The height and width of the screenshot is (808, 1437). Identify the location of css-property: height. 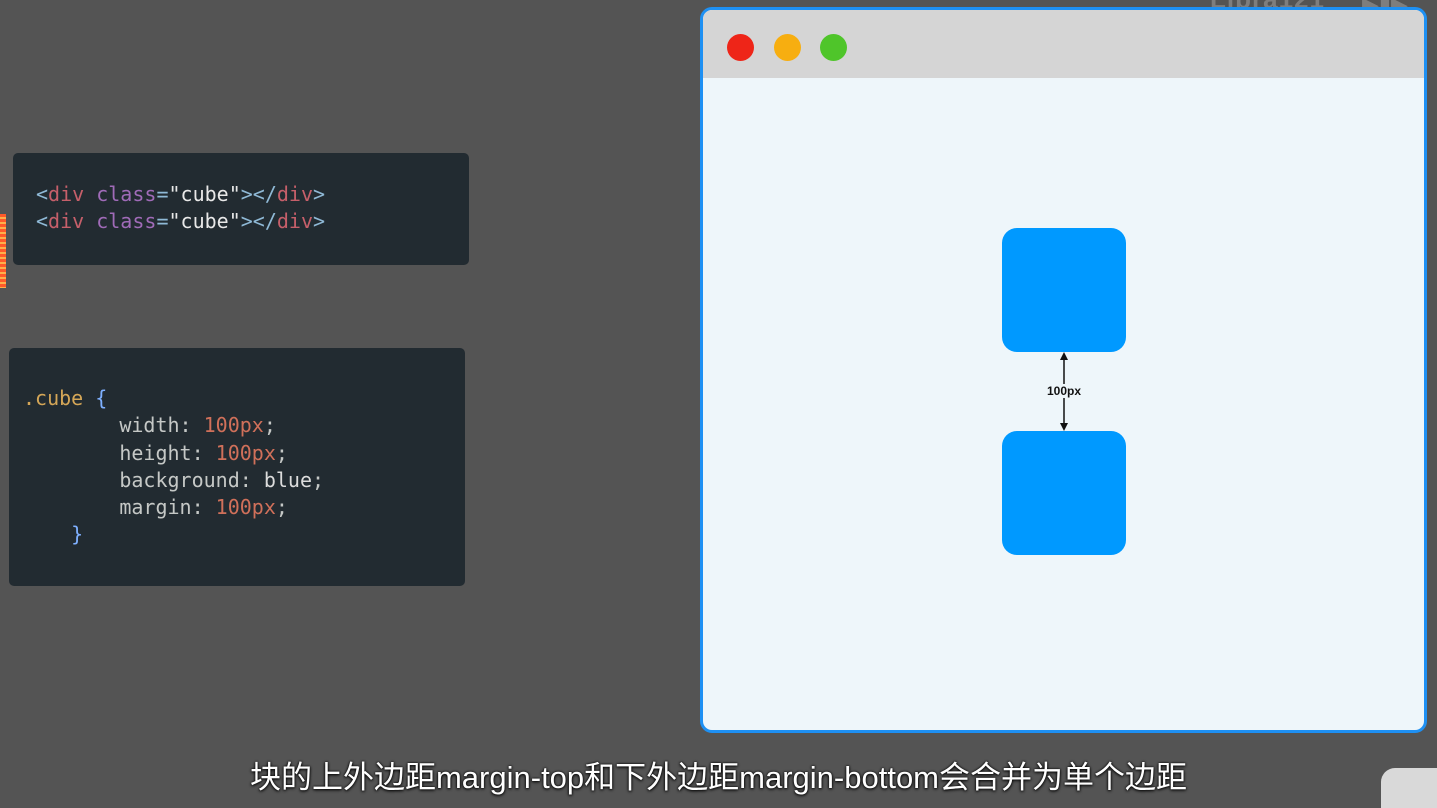
(155, 452).